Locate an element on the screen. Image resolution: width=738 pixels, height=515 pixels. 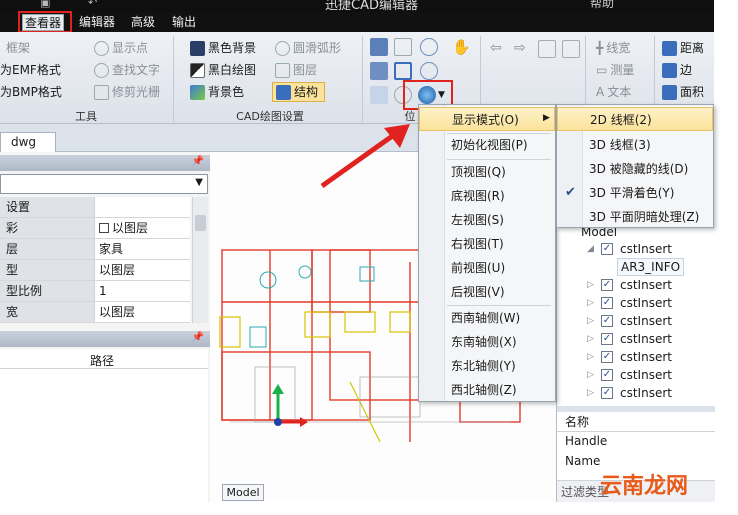
background-color-button: 背景色 is located at coordinates (217, 92).